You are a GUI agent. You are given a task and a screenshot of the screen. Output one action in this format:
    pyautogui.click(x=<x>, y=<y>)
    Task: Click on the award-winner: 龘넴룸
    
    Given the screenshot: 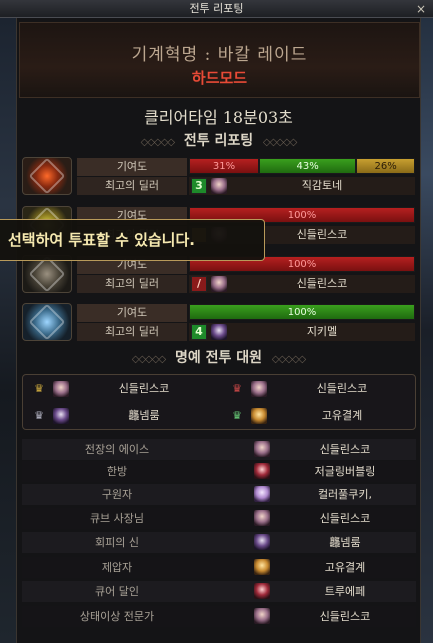 What is the action you would take?
    pyautogui.click(x=345, y=542)
    